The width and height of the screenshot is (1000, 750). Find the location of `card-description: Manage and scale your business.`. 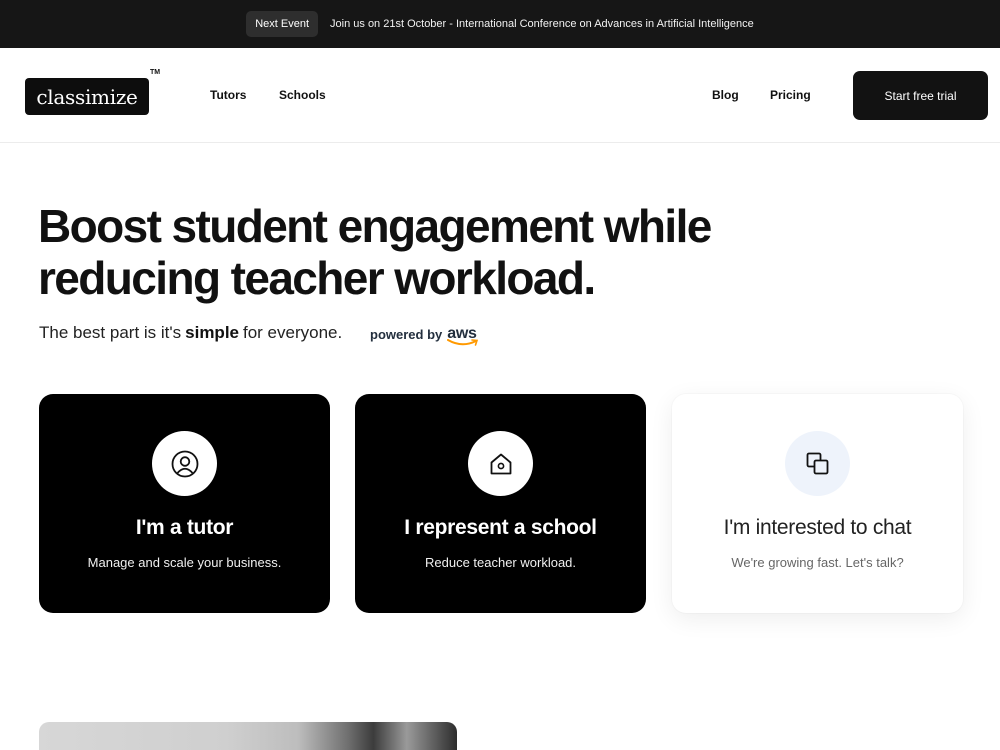

card-description: Manage and scale your business. is located at coordinates (184, 562).